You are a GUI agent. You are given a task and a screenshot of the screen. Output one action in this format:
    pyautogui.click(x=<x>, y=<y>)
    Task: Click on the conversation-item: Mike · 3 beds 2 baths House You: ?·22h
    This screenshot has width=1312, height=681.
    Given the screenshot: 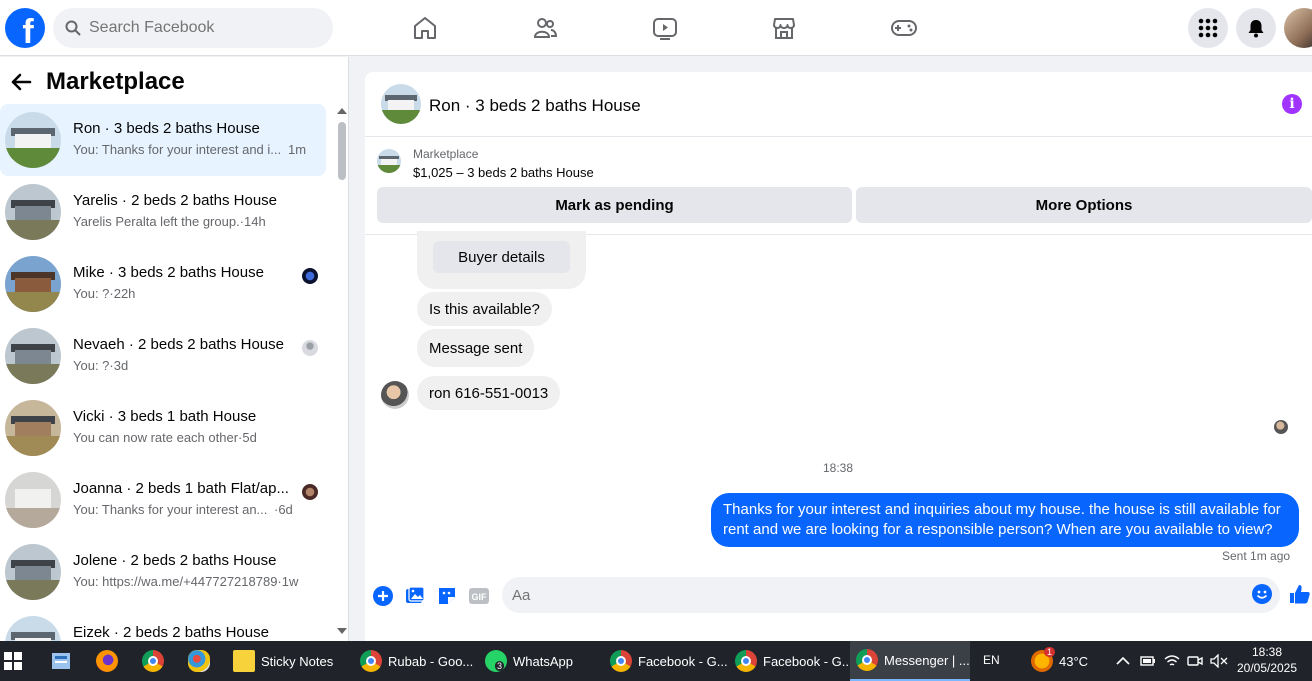 What is the action you would take?
    pyautogui.click(x=163, y=284)
    